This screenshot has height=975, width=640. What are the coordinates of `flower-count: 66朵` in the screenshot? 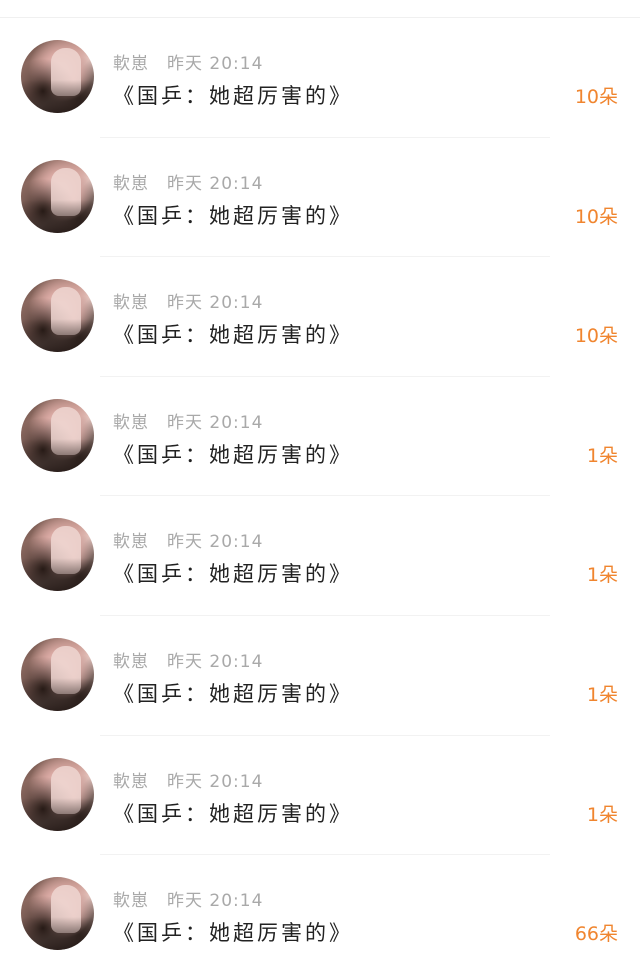 It's located at (596, 934).